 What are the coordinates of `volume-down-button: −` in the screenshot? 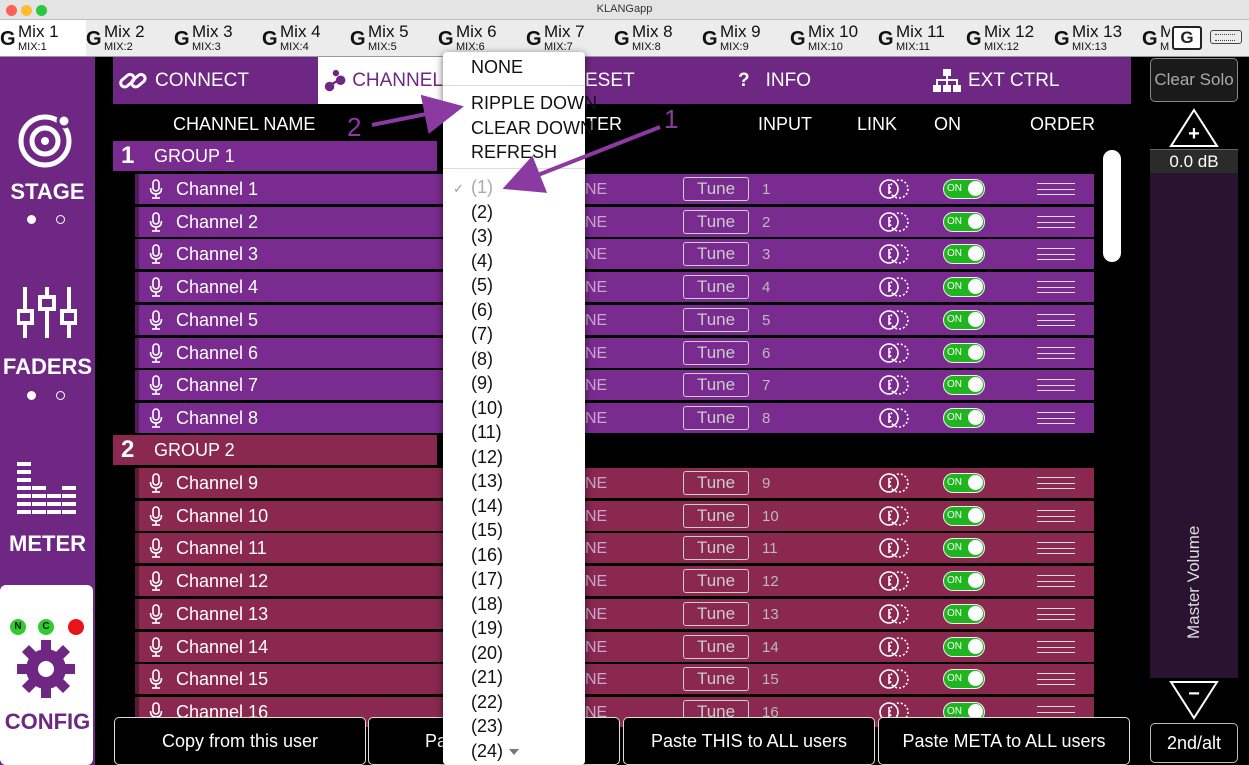 It's located at (1194, 700).